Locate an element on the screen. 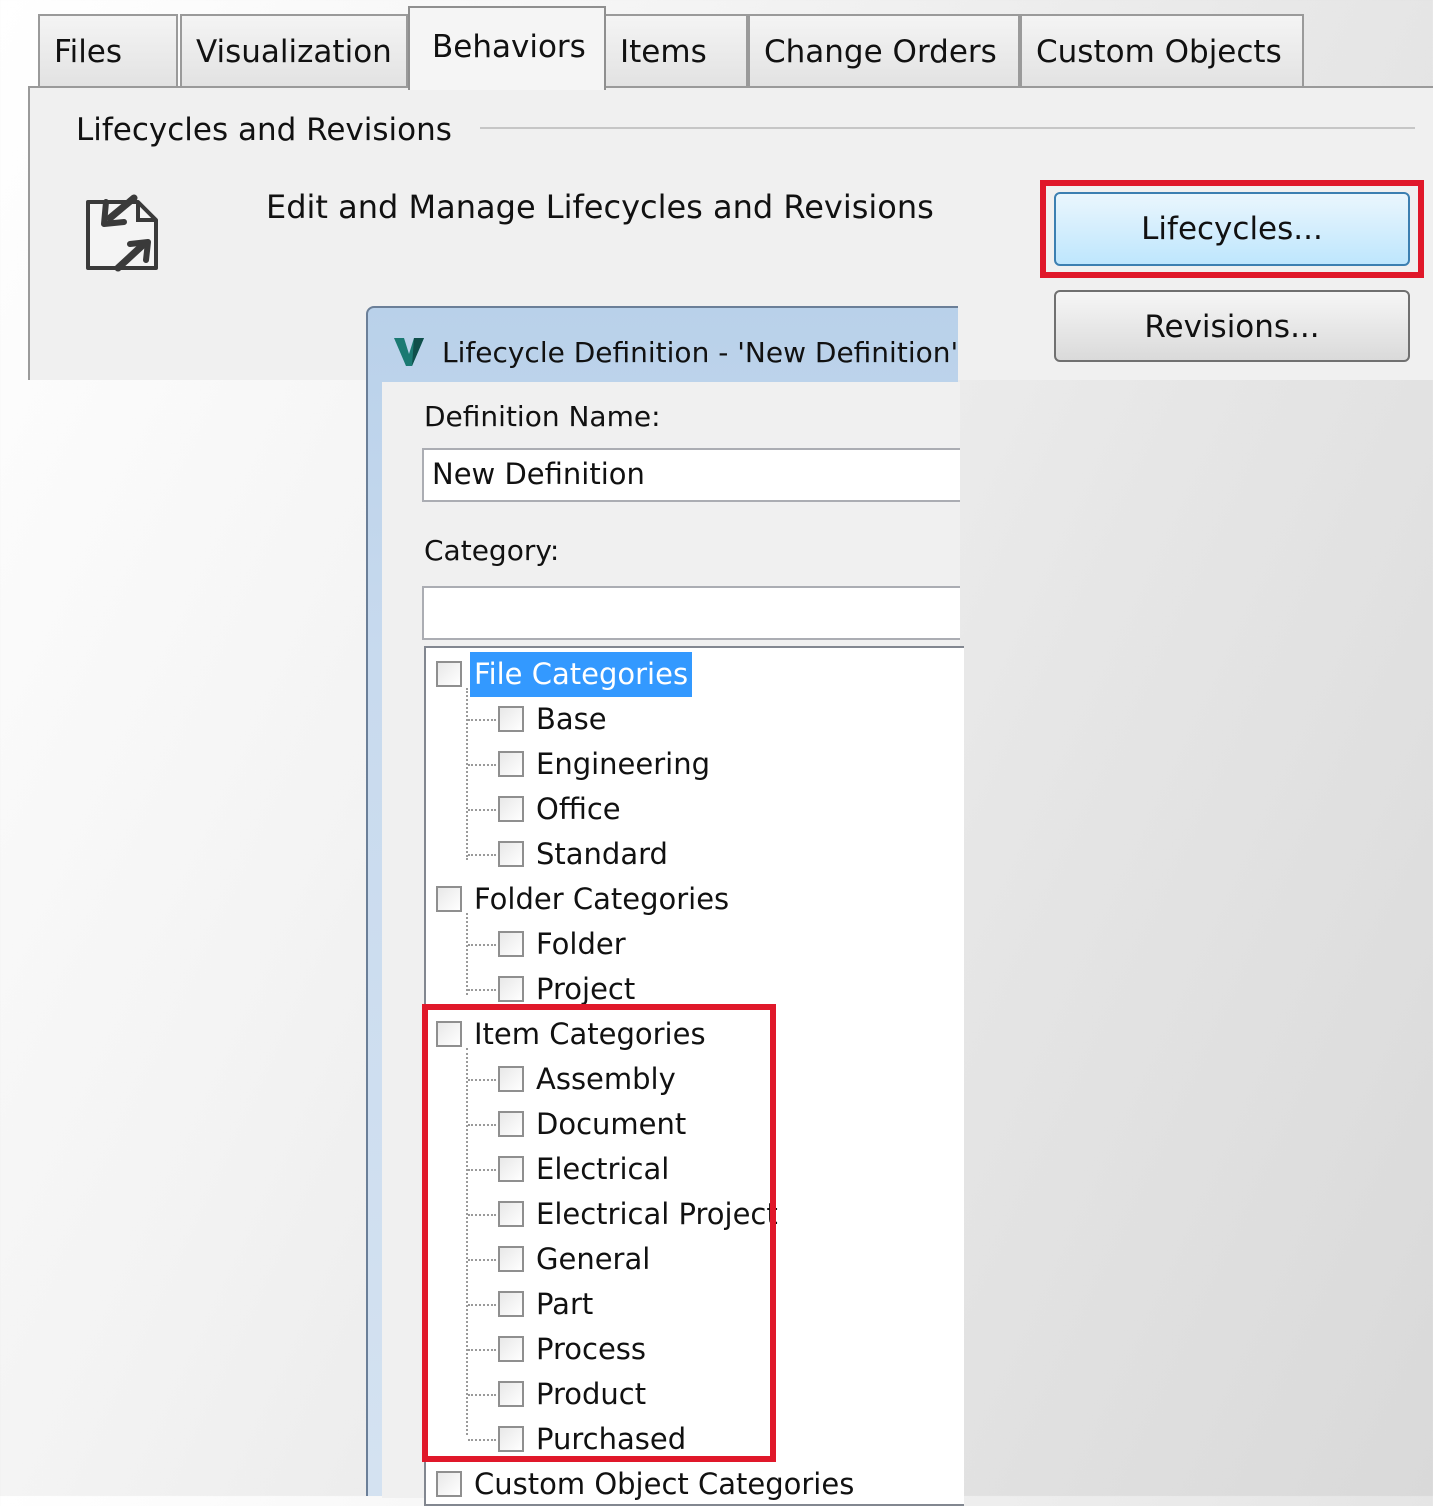  tree-node-label: Engineering is located at coordinates (623, 764).